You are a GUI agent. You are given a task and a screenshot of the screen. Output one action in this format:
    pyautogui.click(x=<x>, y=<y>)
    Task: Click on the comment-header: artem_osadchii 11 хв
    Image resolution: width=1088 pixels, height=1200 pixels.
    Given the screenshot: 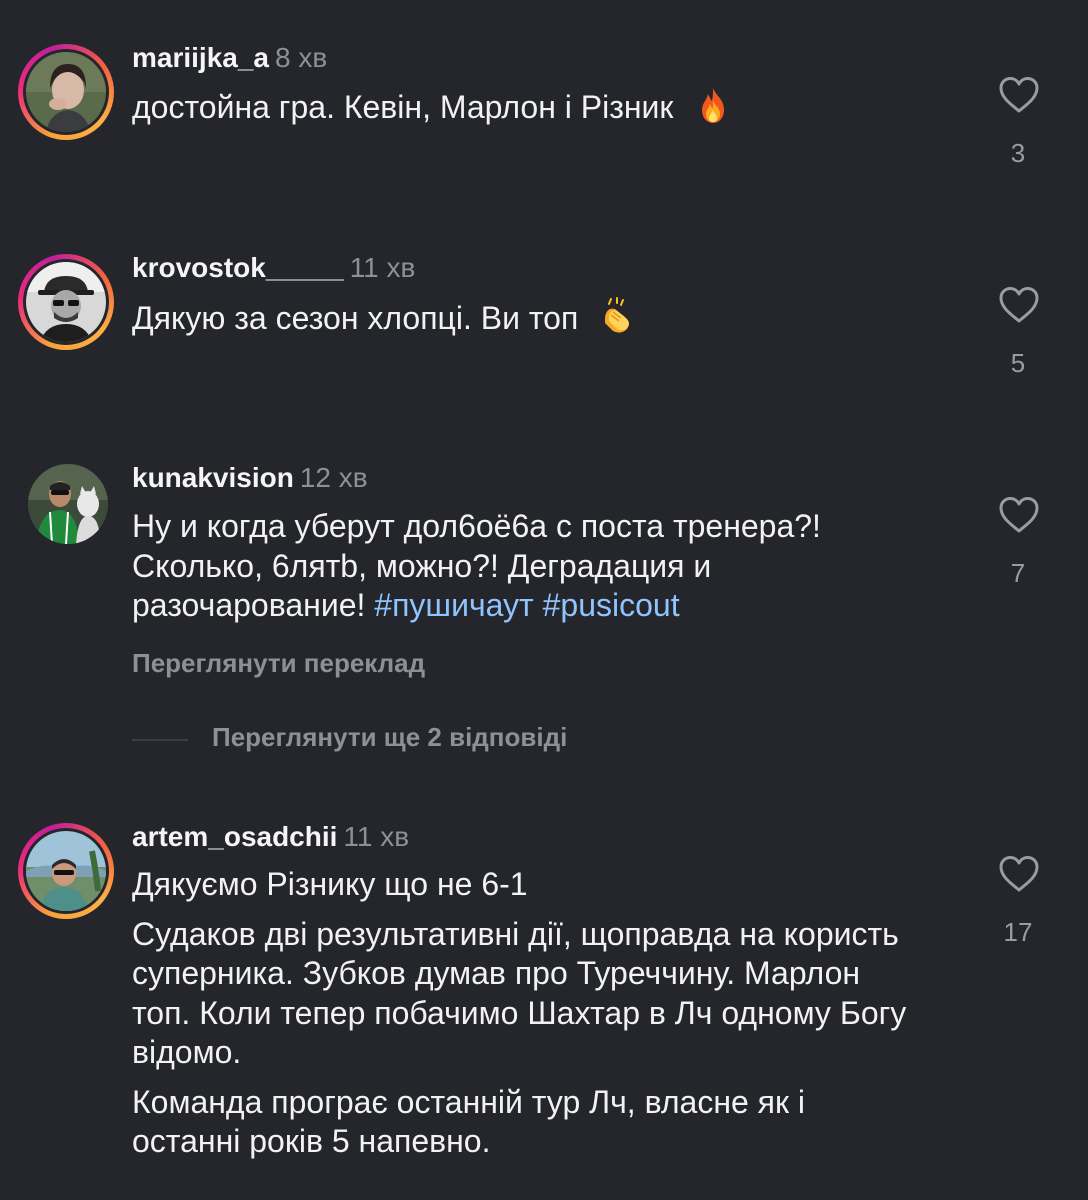 What is the action you would take?
    pyautogui.click(x=270, y=837)
    